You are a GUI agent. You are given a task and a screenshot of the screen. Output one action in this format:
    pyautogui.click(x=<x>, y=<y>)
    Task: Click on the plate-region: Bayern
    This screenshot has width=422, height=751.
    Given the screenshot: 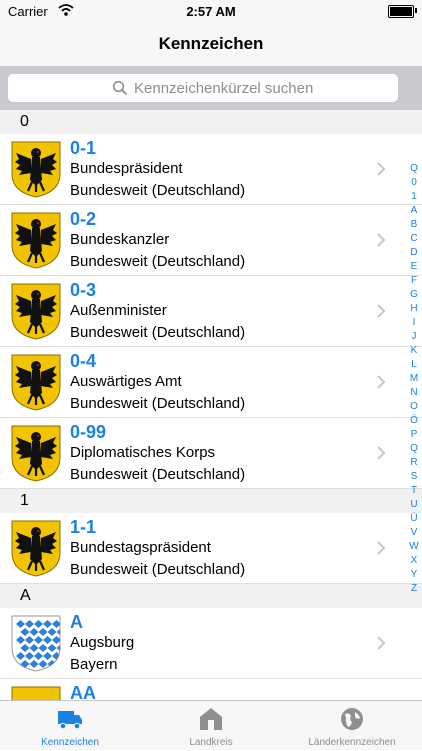 What is the action you would take?
    pyautogui.click(x=94, y=664)
    